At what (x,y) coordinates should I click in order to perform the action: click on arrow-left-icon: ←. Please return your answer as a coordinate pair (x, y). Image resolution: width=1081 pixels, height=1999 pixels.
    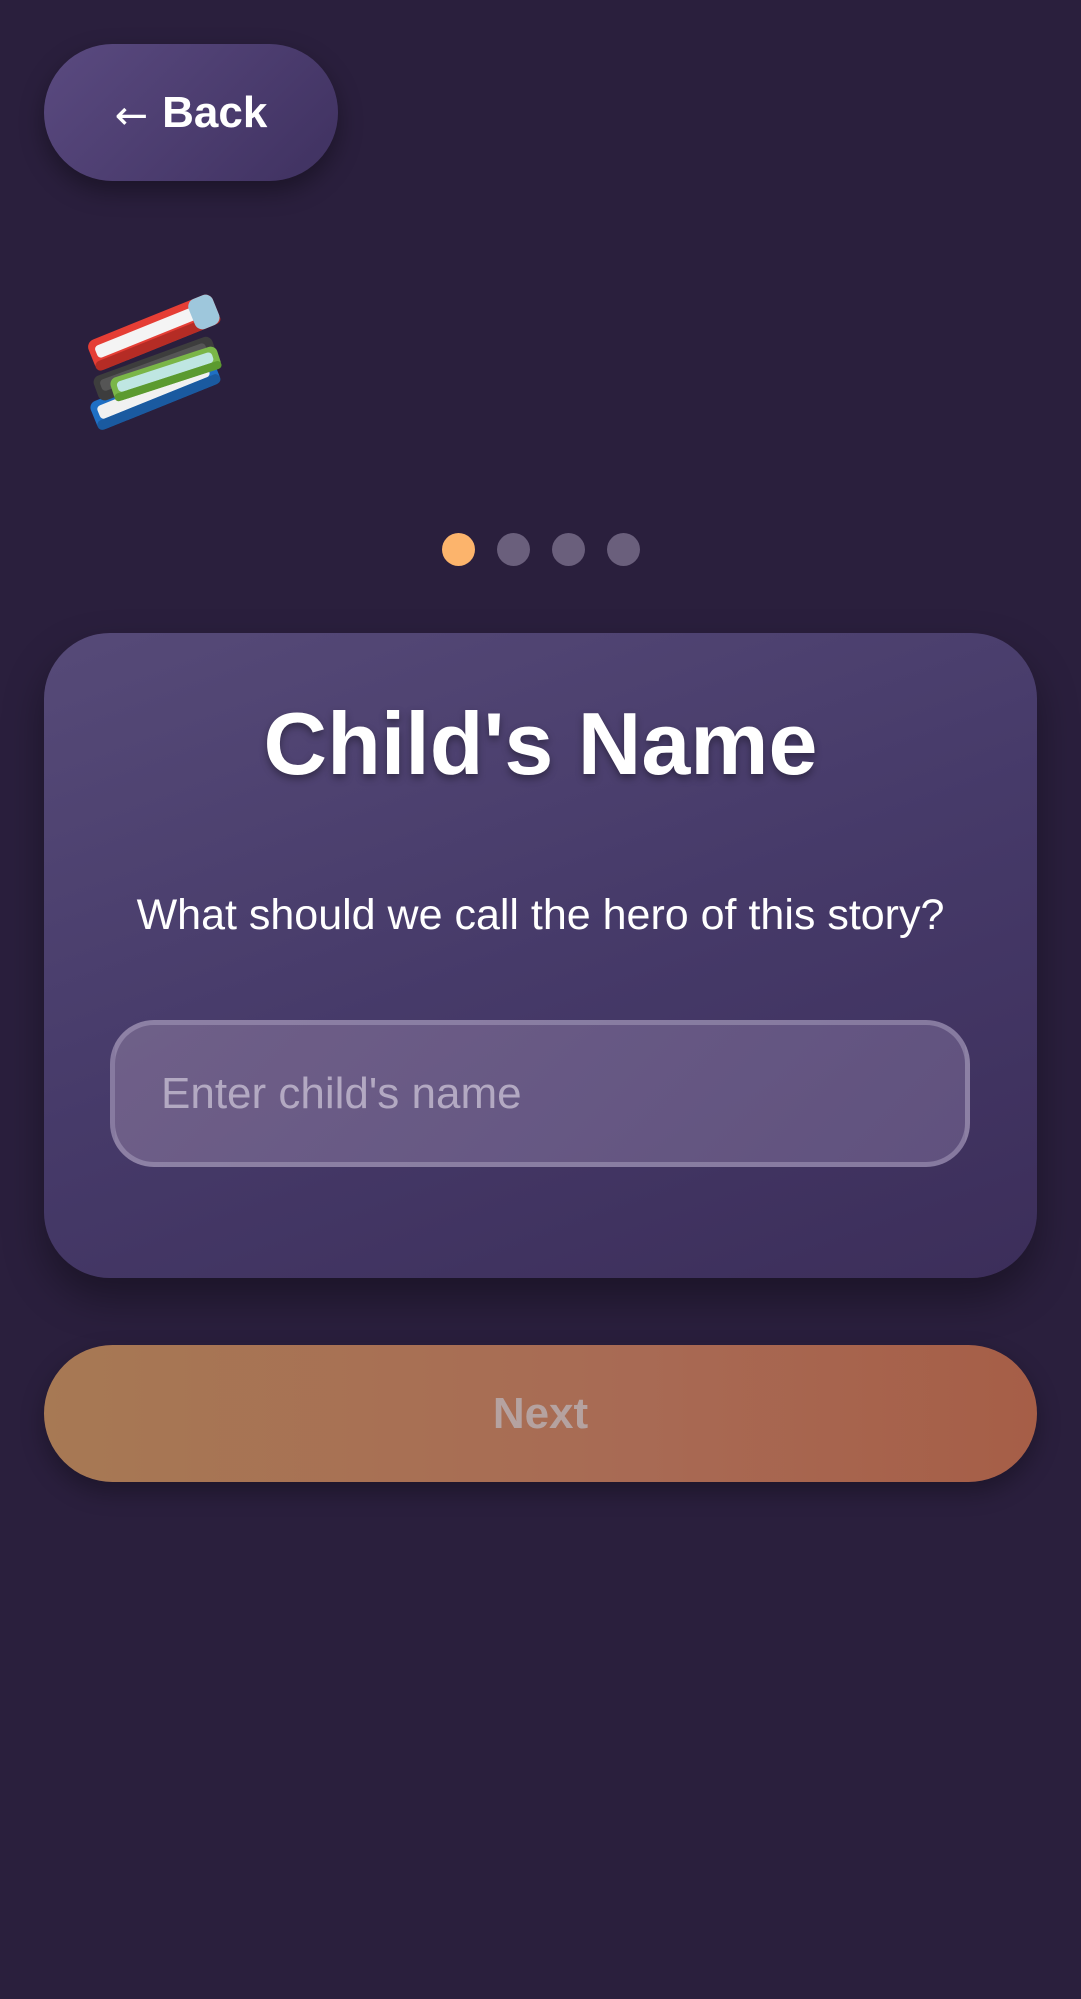
    Looking at the image, I should click on (131, 115).